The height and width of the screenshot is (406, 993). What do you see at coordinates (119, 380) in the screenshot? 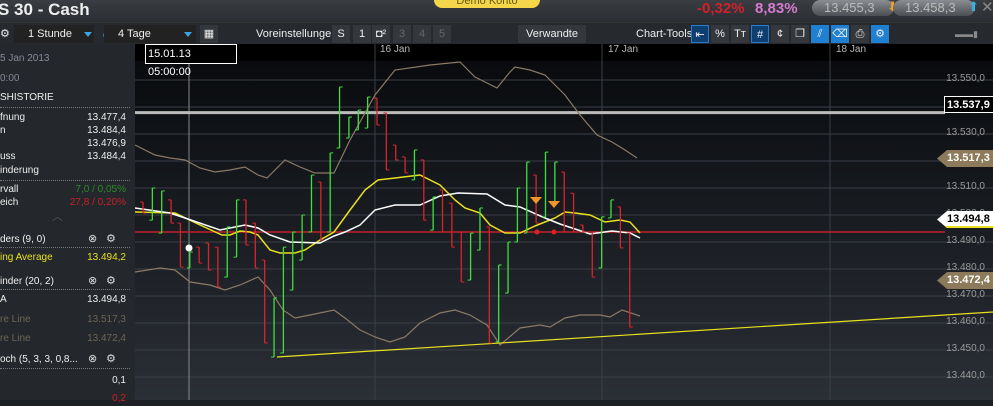
I see `indicator-3-value-1: 0,1` at bounding box center [119, 380].